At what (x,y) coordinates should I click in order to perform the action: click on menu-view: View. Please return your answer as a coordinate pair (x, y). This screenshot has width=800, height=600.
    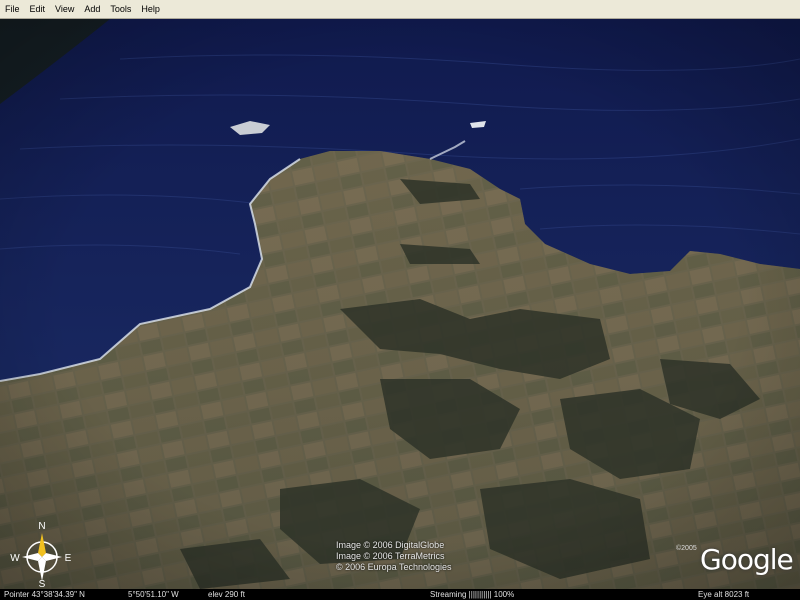
    Looking at the image, I should click on (64, 9).